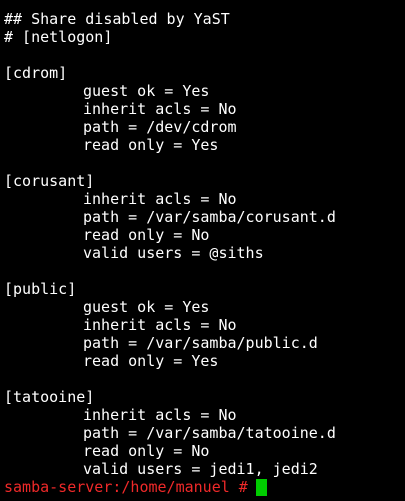 This screenshot has width=405, height=501. Describe the element at coordinates (261, 487) in the screenshot. I see `text-cursor` at that location.